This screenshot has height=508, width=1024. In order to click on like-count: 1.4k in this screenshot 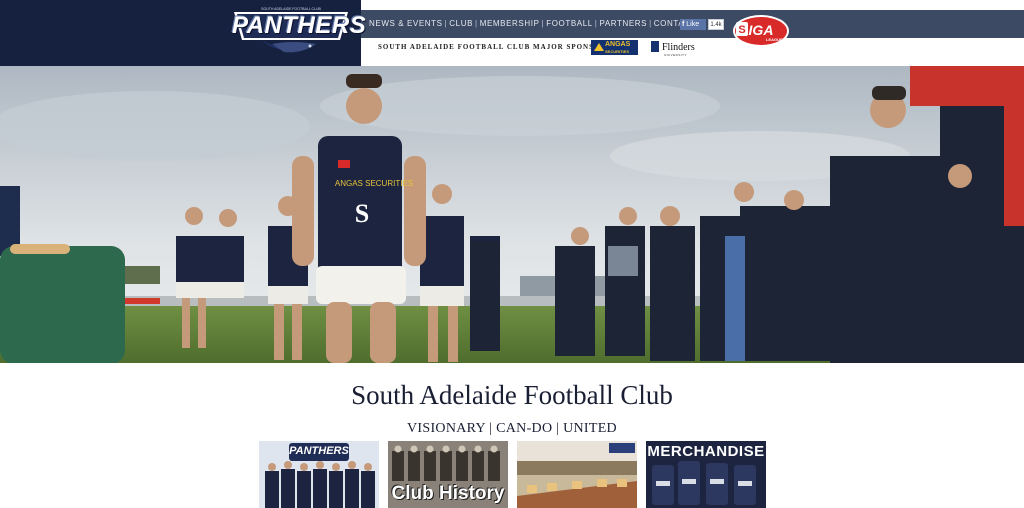, I will do `click(716, 24)`.